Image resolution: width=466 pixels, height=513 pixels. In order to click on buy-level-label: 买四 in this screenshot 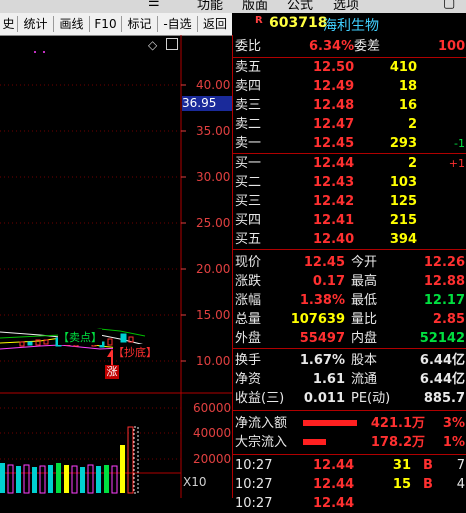, I will do `click(248, 220)`.